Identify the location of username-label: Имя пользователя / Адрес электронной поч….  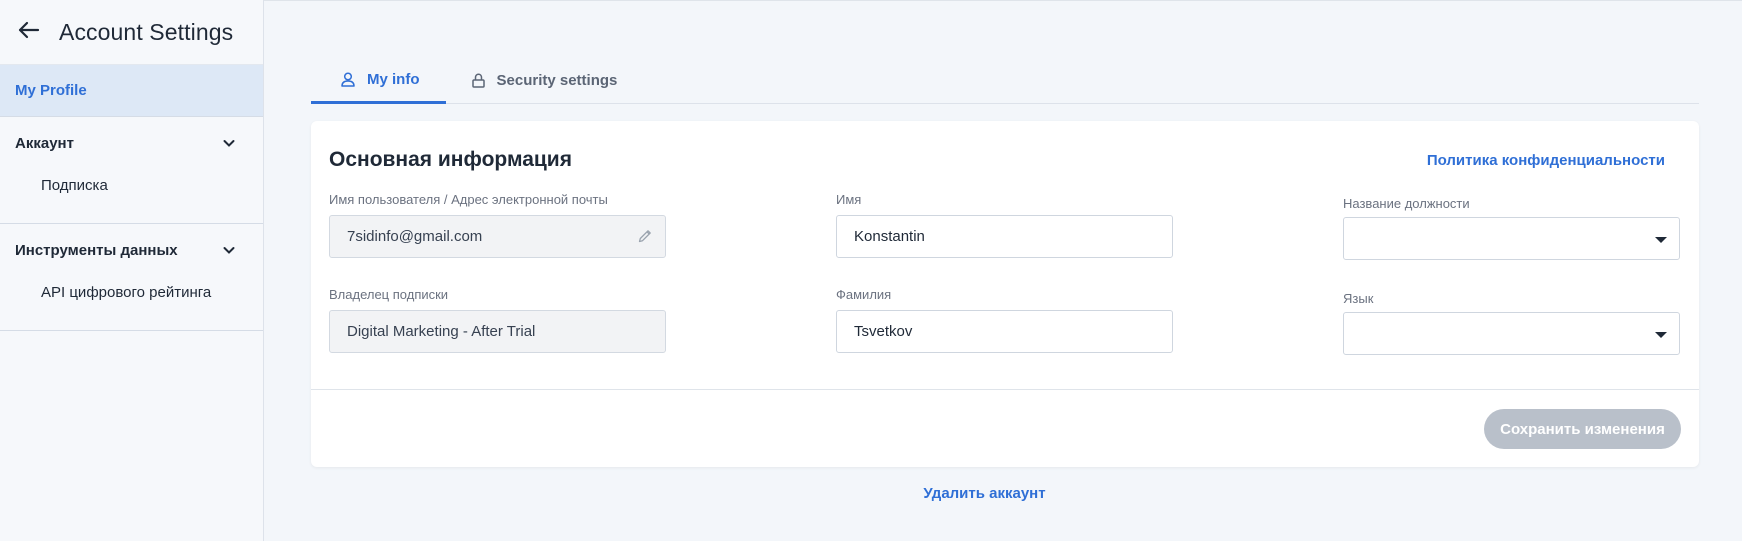
(468, 199).